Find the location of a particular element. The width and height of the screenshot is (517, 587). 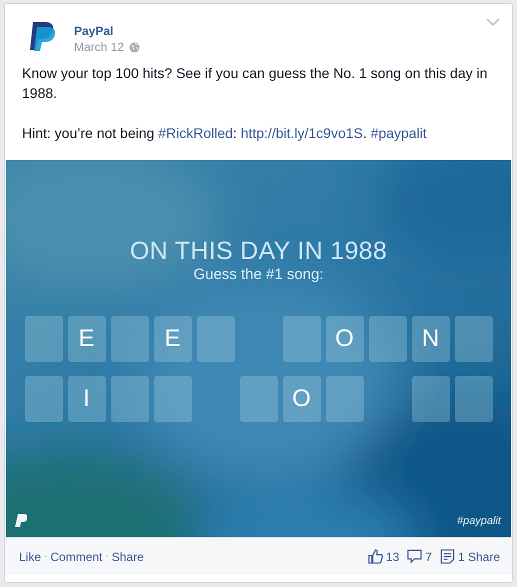

action-link: Like is located at coordinates (30, 557).